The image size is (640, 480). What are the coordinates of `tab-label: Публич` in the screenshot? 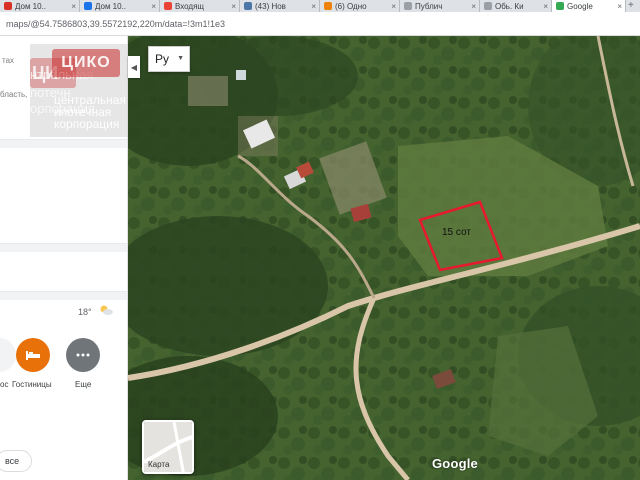 It's located at (429, 6).